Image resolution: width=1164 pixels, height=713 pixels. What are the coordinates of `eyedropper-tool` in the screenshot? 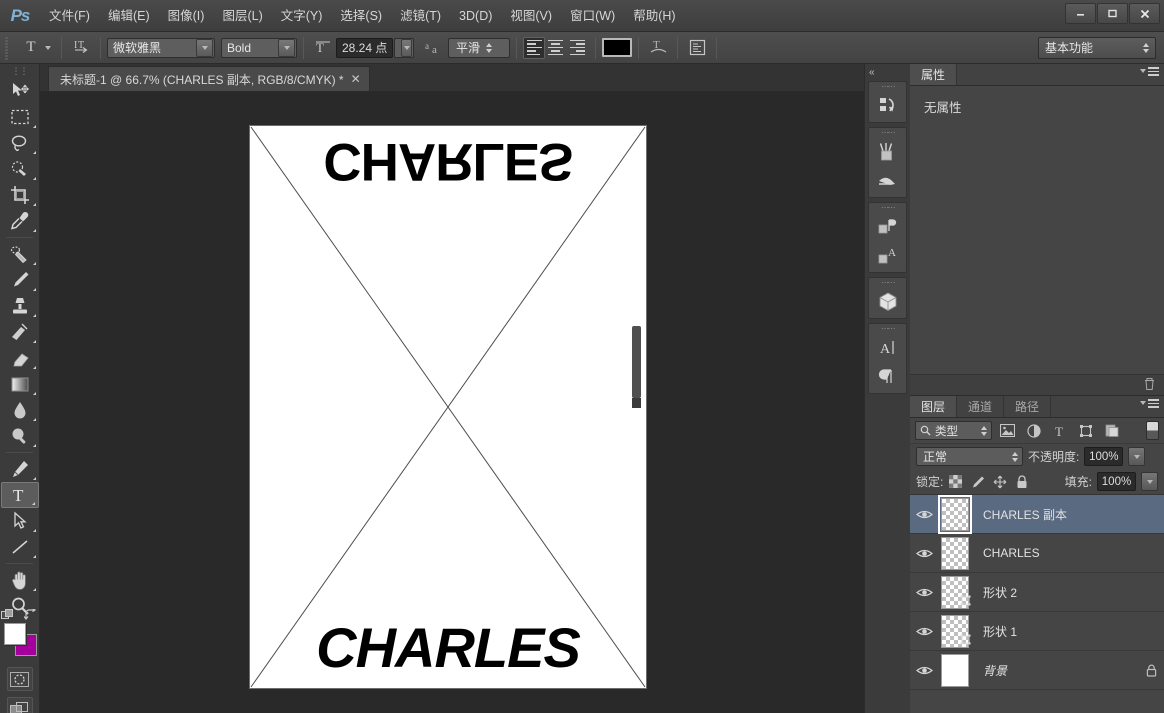 It's located at (20, 221).